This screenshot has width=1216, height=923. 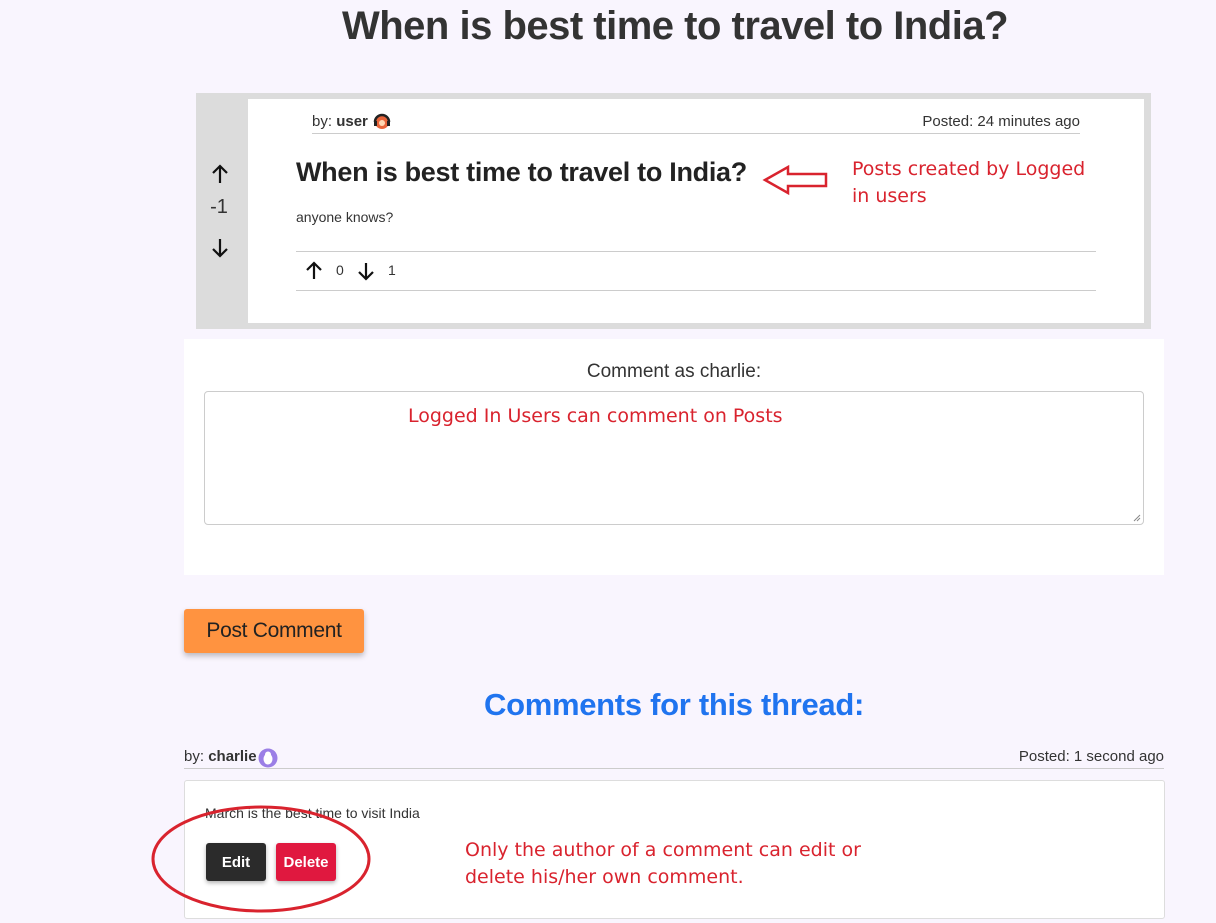 What do you see at coordinates (795, 180) in the screenshot?
I see `annotation-arrow-icon` at bounding box center [795, 180].